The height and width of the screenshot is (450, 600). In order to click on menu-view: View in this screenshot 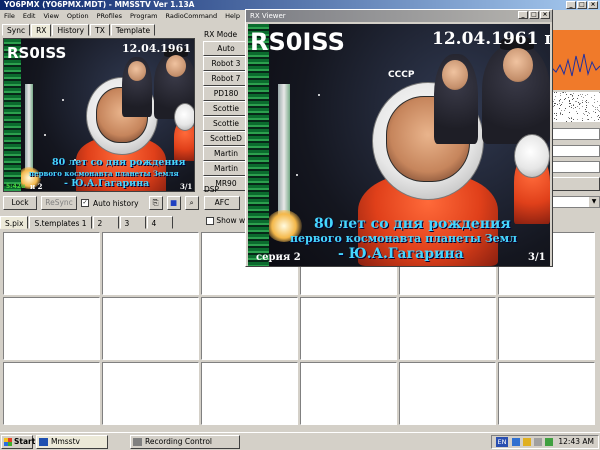, I will do `click(50, 16)`.